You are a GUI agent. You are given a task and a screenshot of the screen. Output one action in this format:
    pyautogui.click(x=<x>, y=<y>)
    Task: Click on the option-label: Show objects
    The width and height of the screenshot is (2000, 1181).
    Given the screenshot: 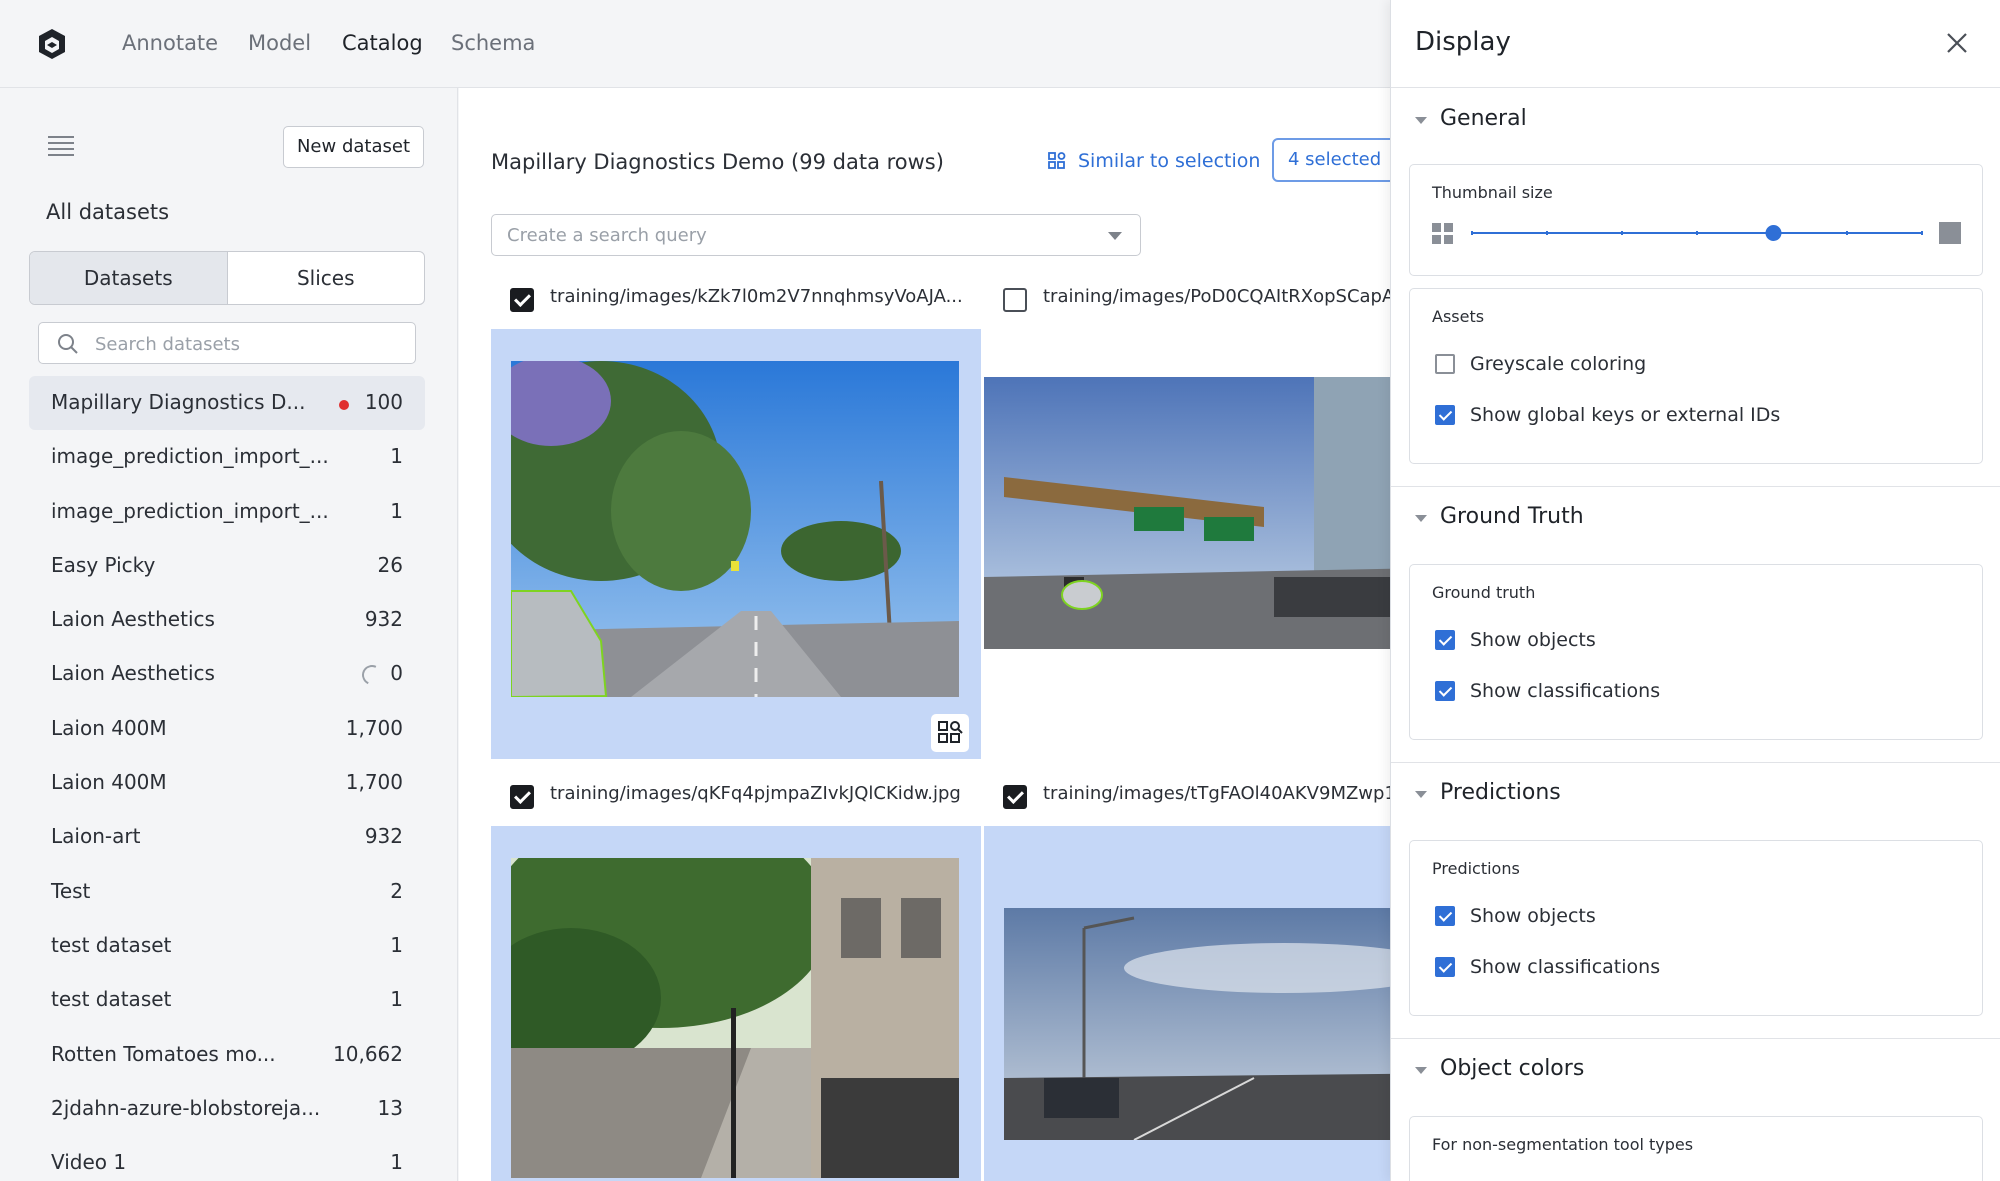 What is the action you would take?
    pyautogui.click(x=1533, y=640)
    